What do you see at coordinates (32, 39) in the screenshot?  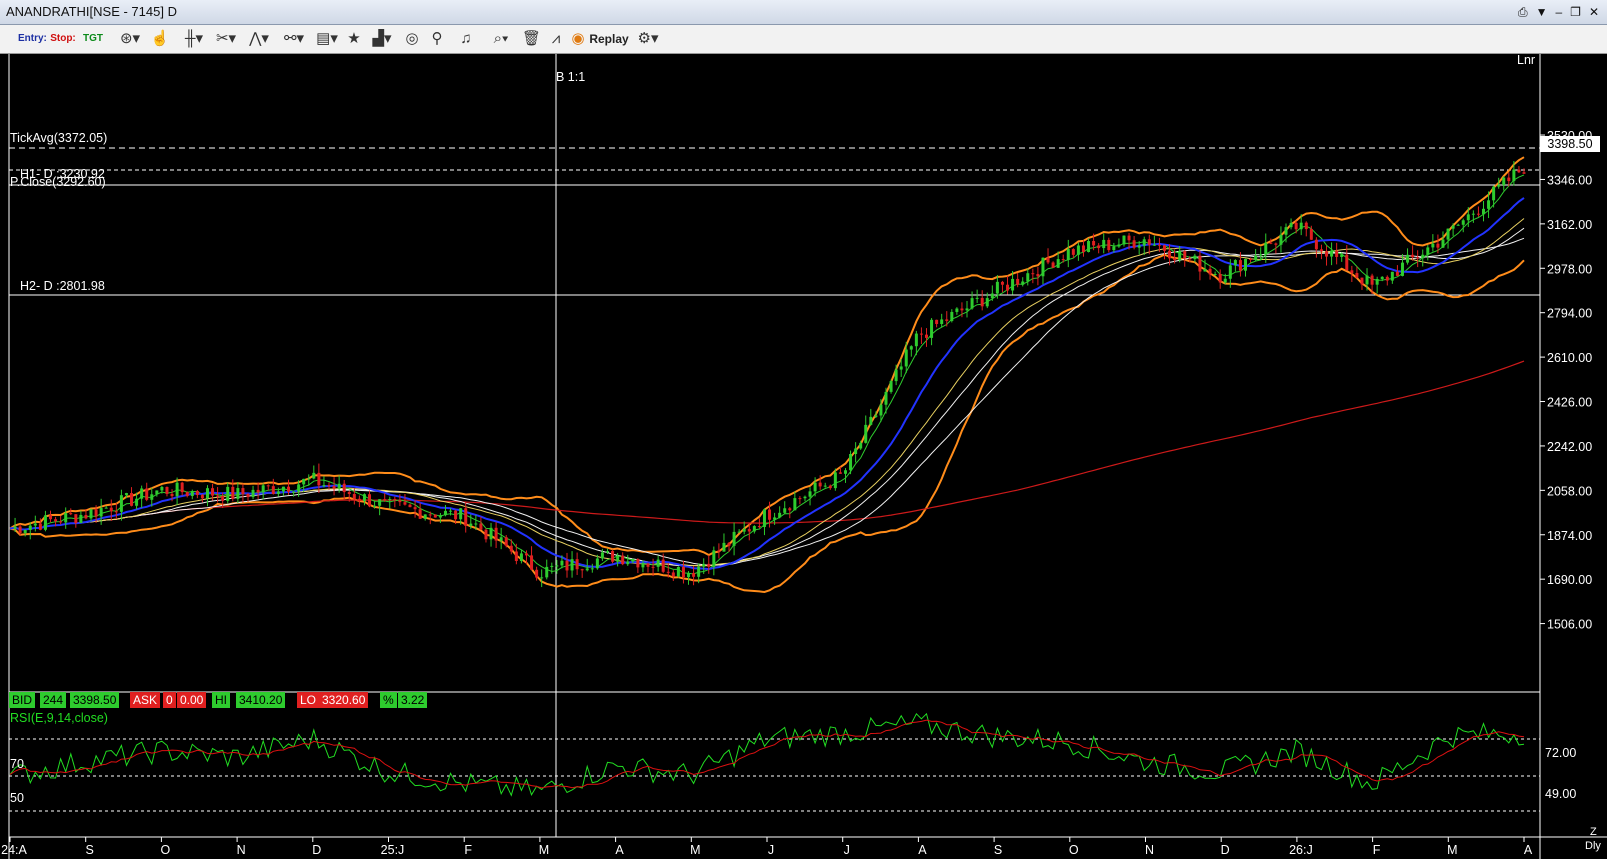 I see `entry-button: Entry:` at bounding box center [32, 39].